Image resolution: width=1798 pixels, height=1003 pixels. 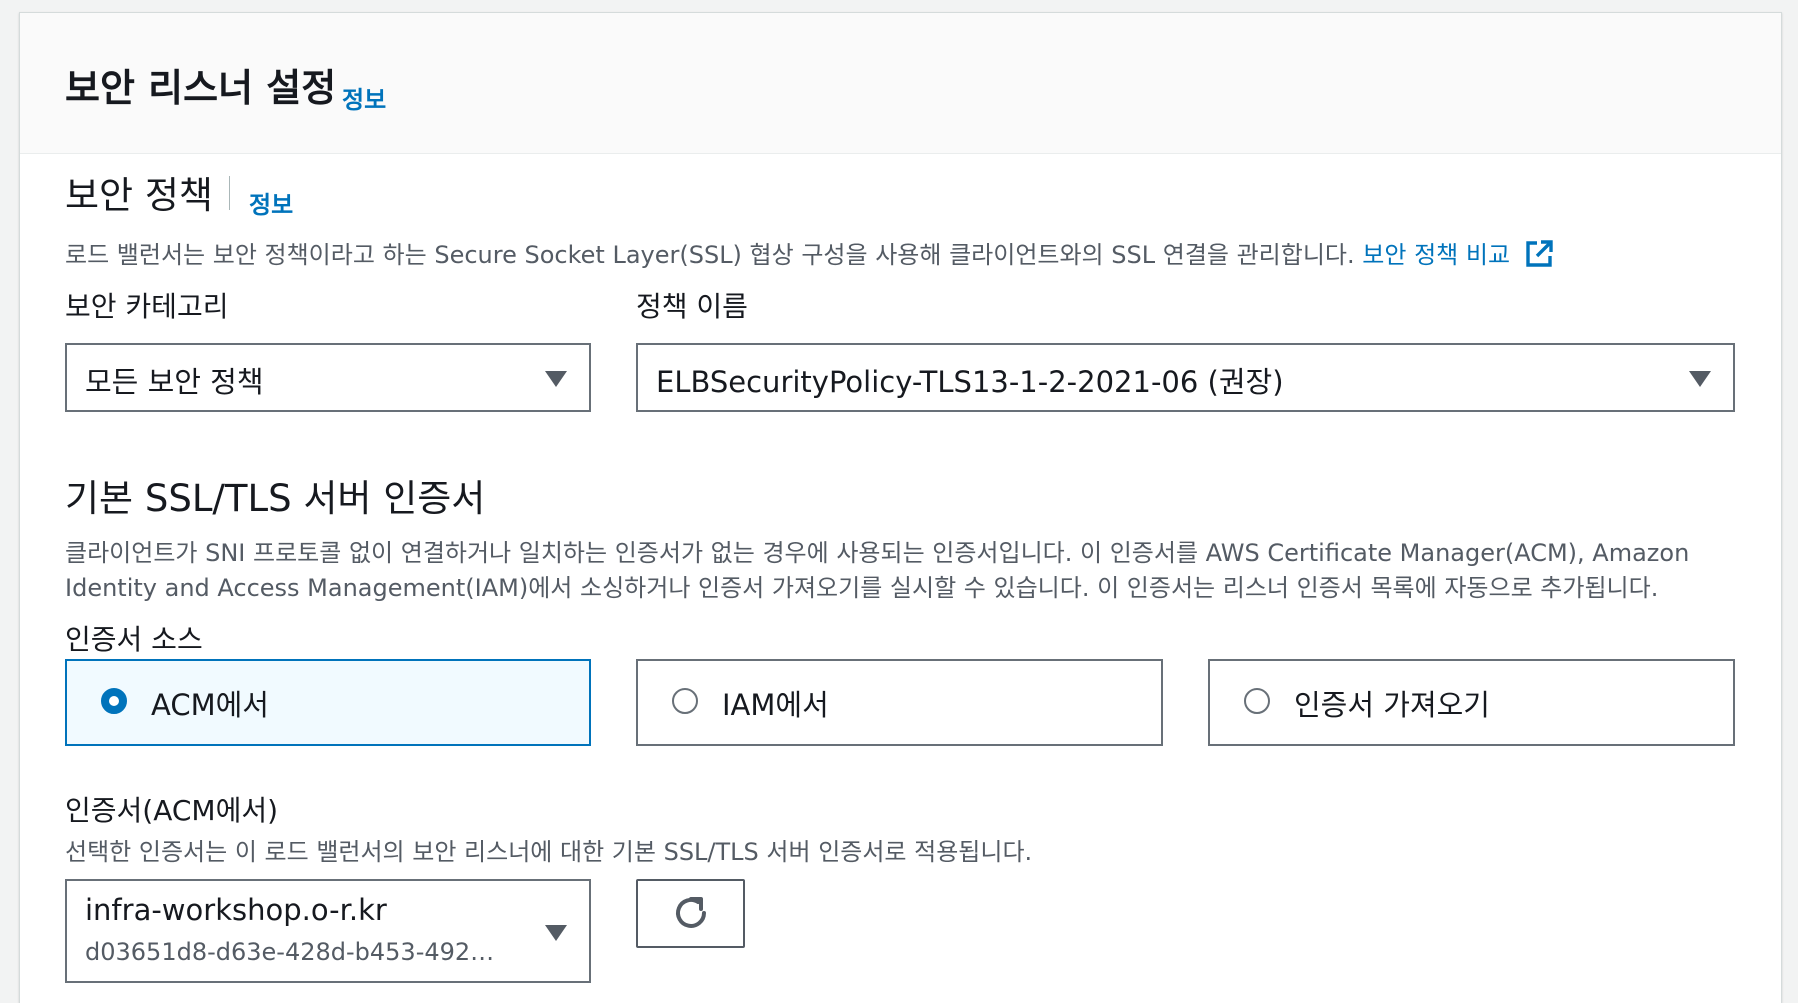 What do you see at coordinates (1539, 253) in the screenshot?
I see `external-link-icon` at bounding box center [1539, 253].